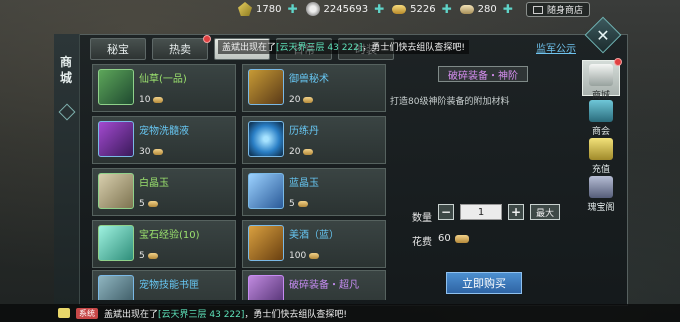 This screenshot has height=322, width=680. Describe the element at coordinates (312, 9) in the screenshot. I see `silver-coin-icon` at that location.